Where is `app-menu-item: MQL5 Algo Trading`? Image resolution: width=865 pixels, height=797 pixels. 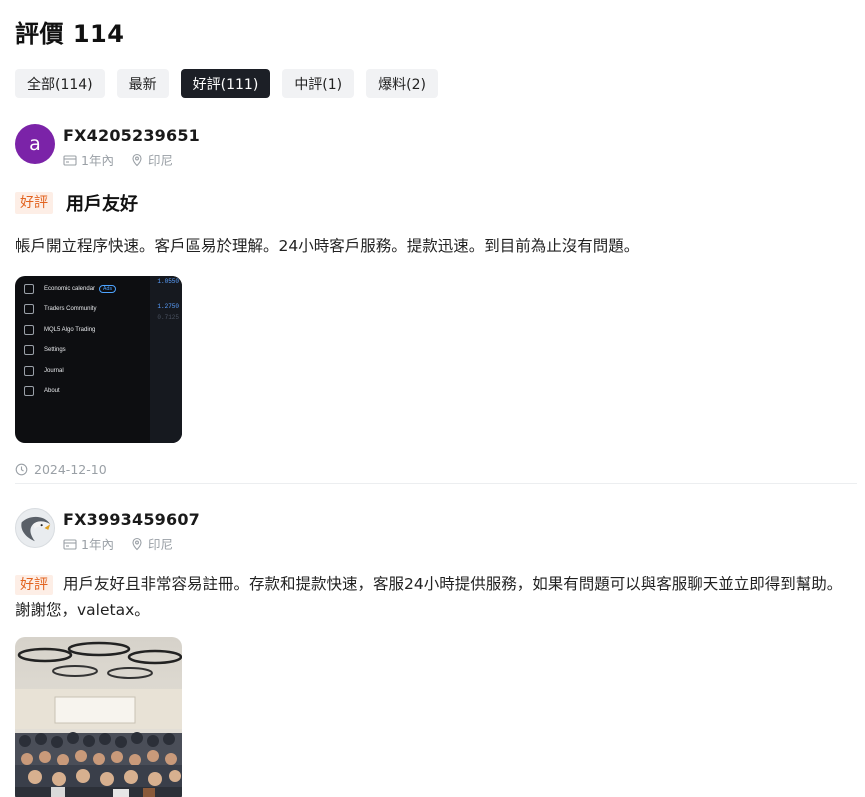
app-menu-item: MQL5 Algo Trading is located at coordinates (59, 330).